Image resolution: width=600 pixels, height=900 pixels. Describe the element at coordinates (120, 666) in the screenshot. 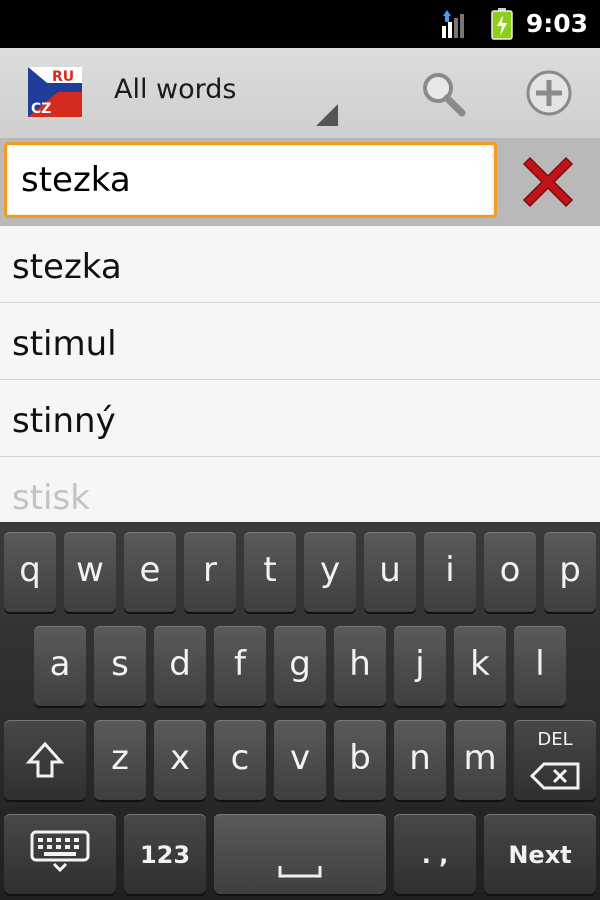

I see `key-s: s` at that location.